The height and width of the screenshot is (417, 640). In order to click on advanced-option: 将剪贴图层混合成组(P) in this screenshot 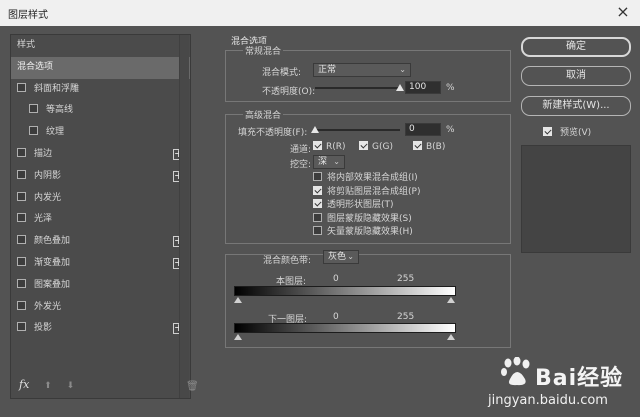, I will do `click(408, 192)`.